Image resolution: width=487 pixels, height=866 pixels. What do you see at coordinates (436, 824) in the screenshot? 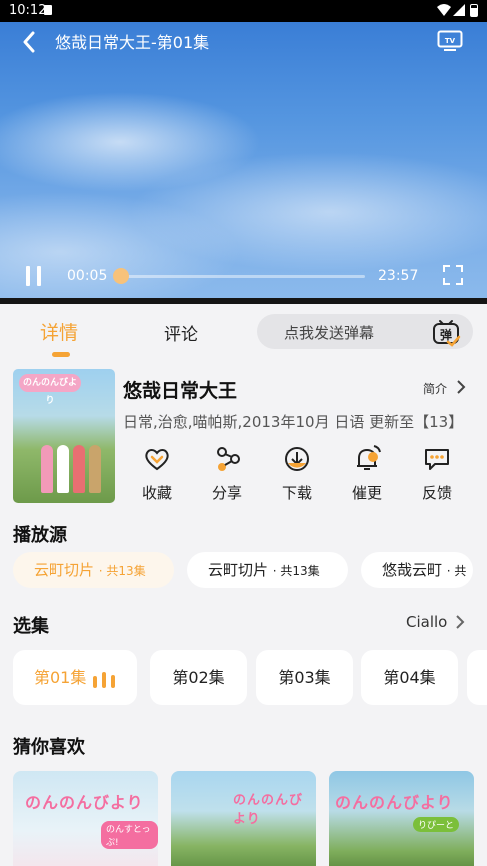
I see `recommend-card-subtitle: りぴーと` at bounding box center [436, 824].